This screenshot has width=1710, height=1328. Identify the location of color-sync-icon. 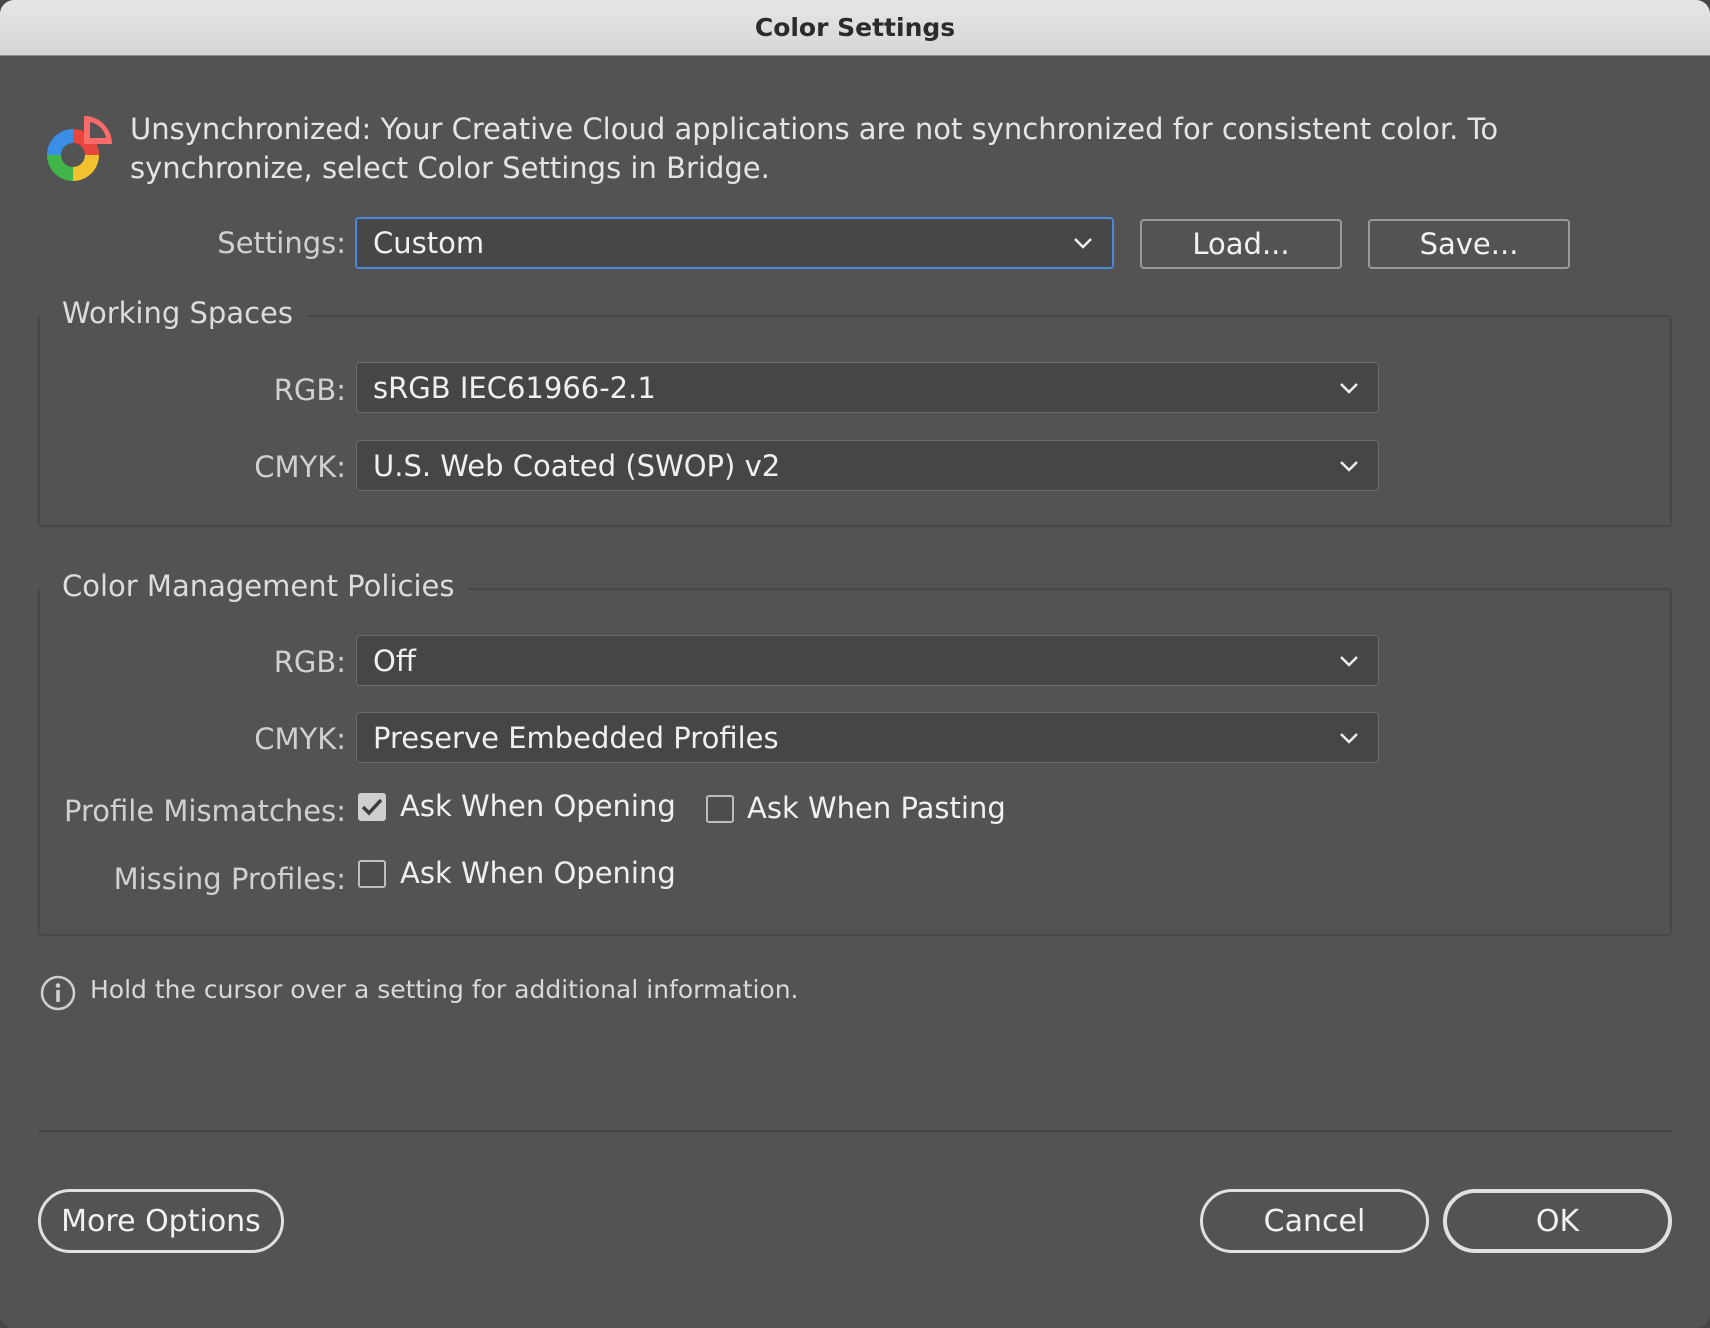
(79, 148).